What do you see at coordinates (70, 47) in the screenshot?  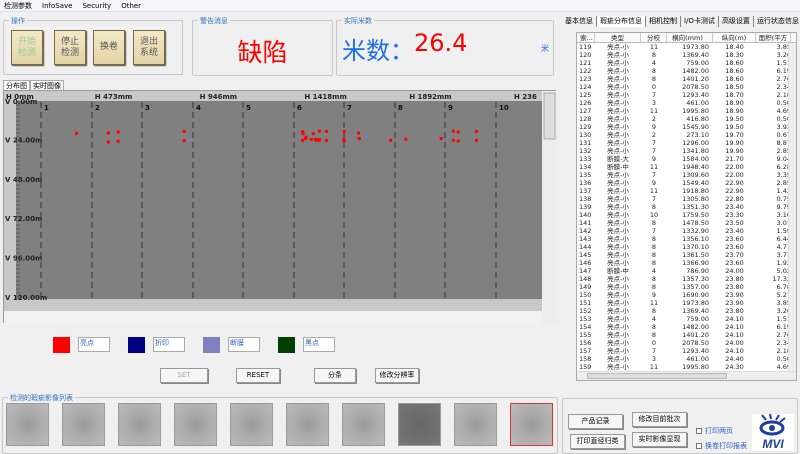 I see `stop-detect-button: 停止 检测` at bounding box center [70, 47].